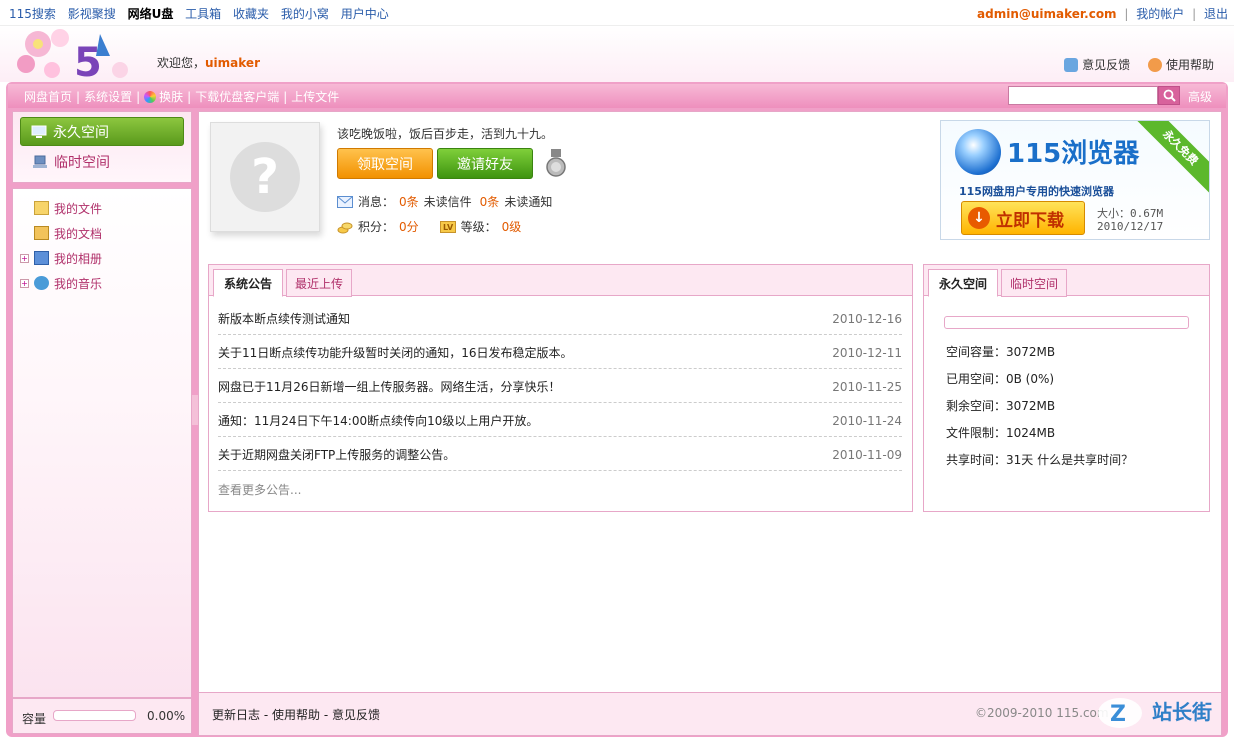  I want to click on tree-item-my-photos: + 我的相册, so click(61, 258).